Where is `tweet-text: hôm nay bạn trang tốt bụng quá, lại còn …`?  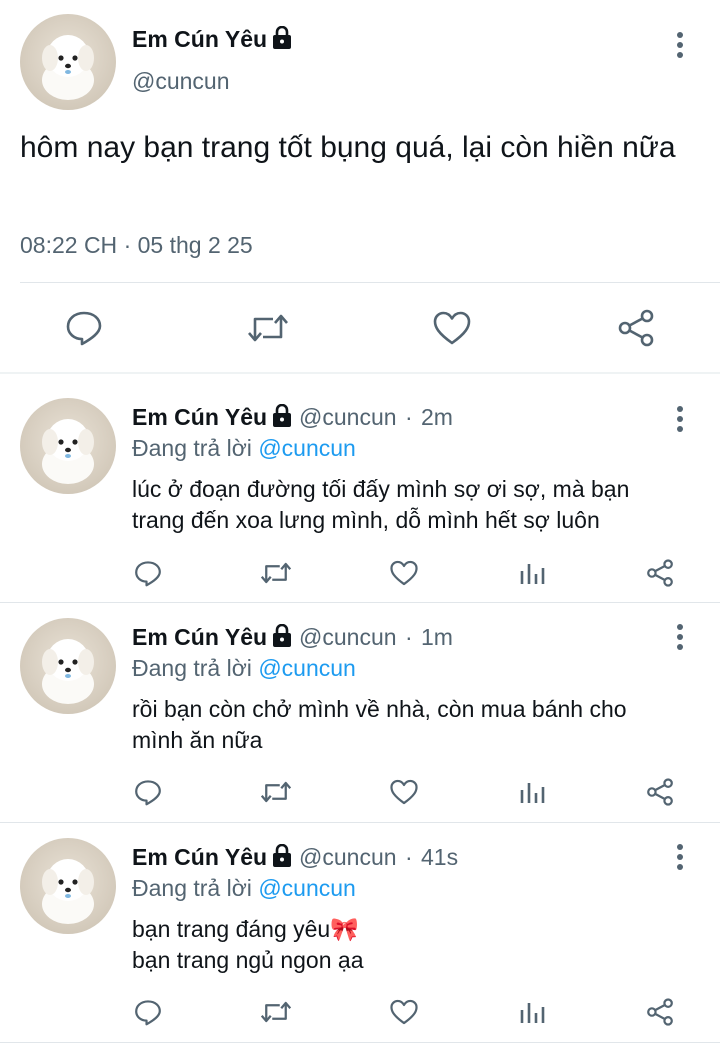
tweet-text: hôm nay bạn trang tốt bụng quá, lại còn … is located at coordinates (348, 147).